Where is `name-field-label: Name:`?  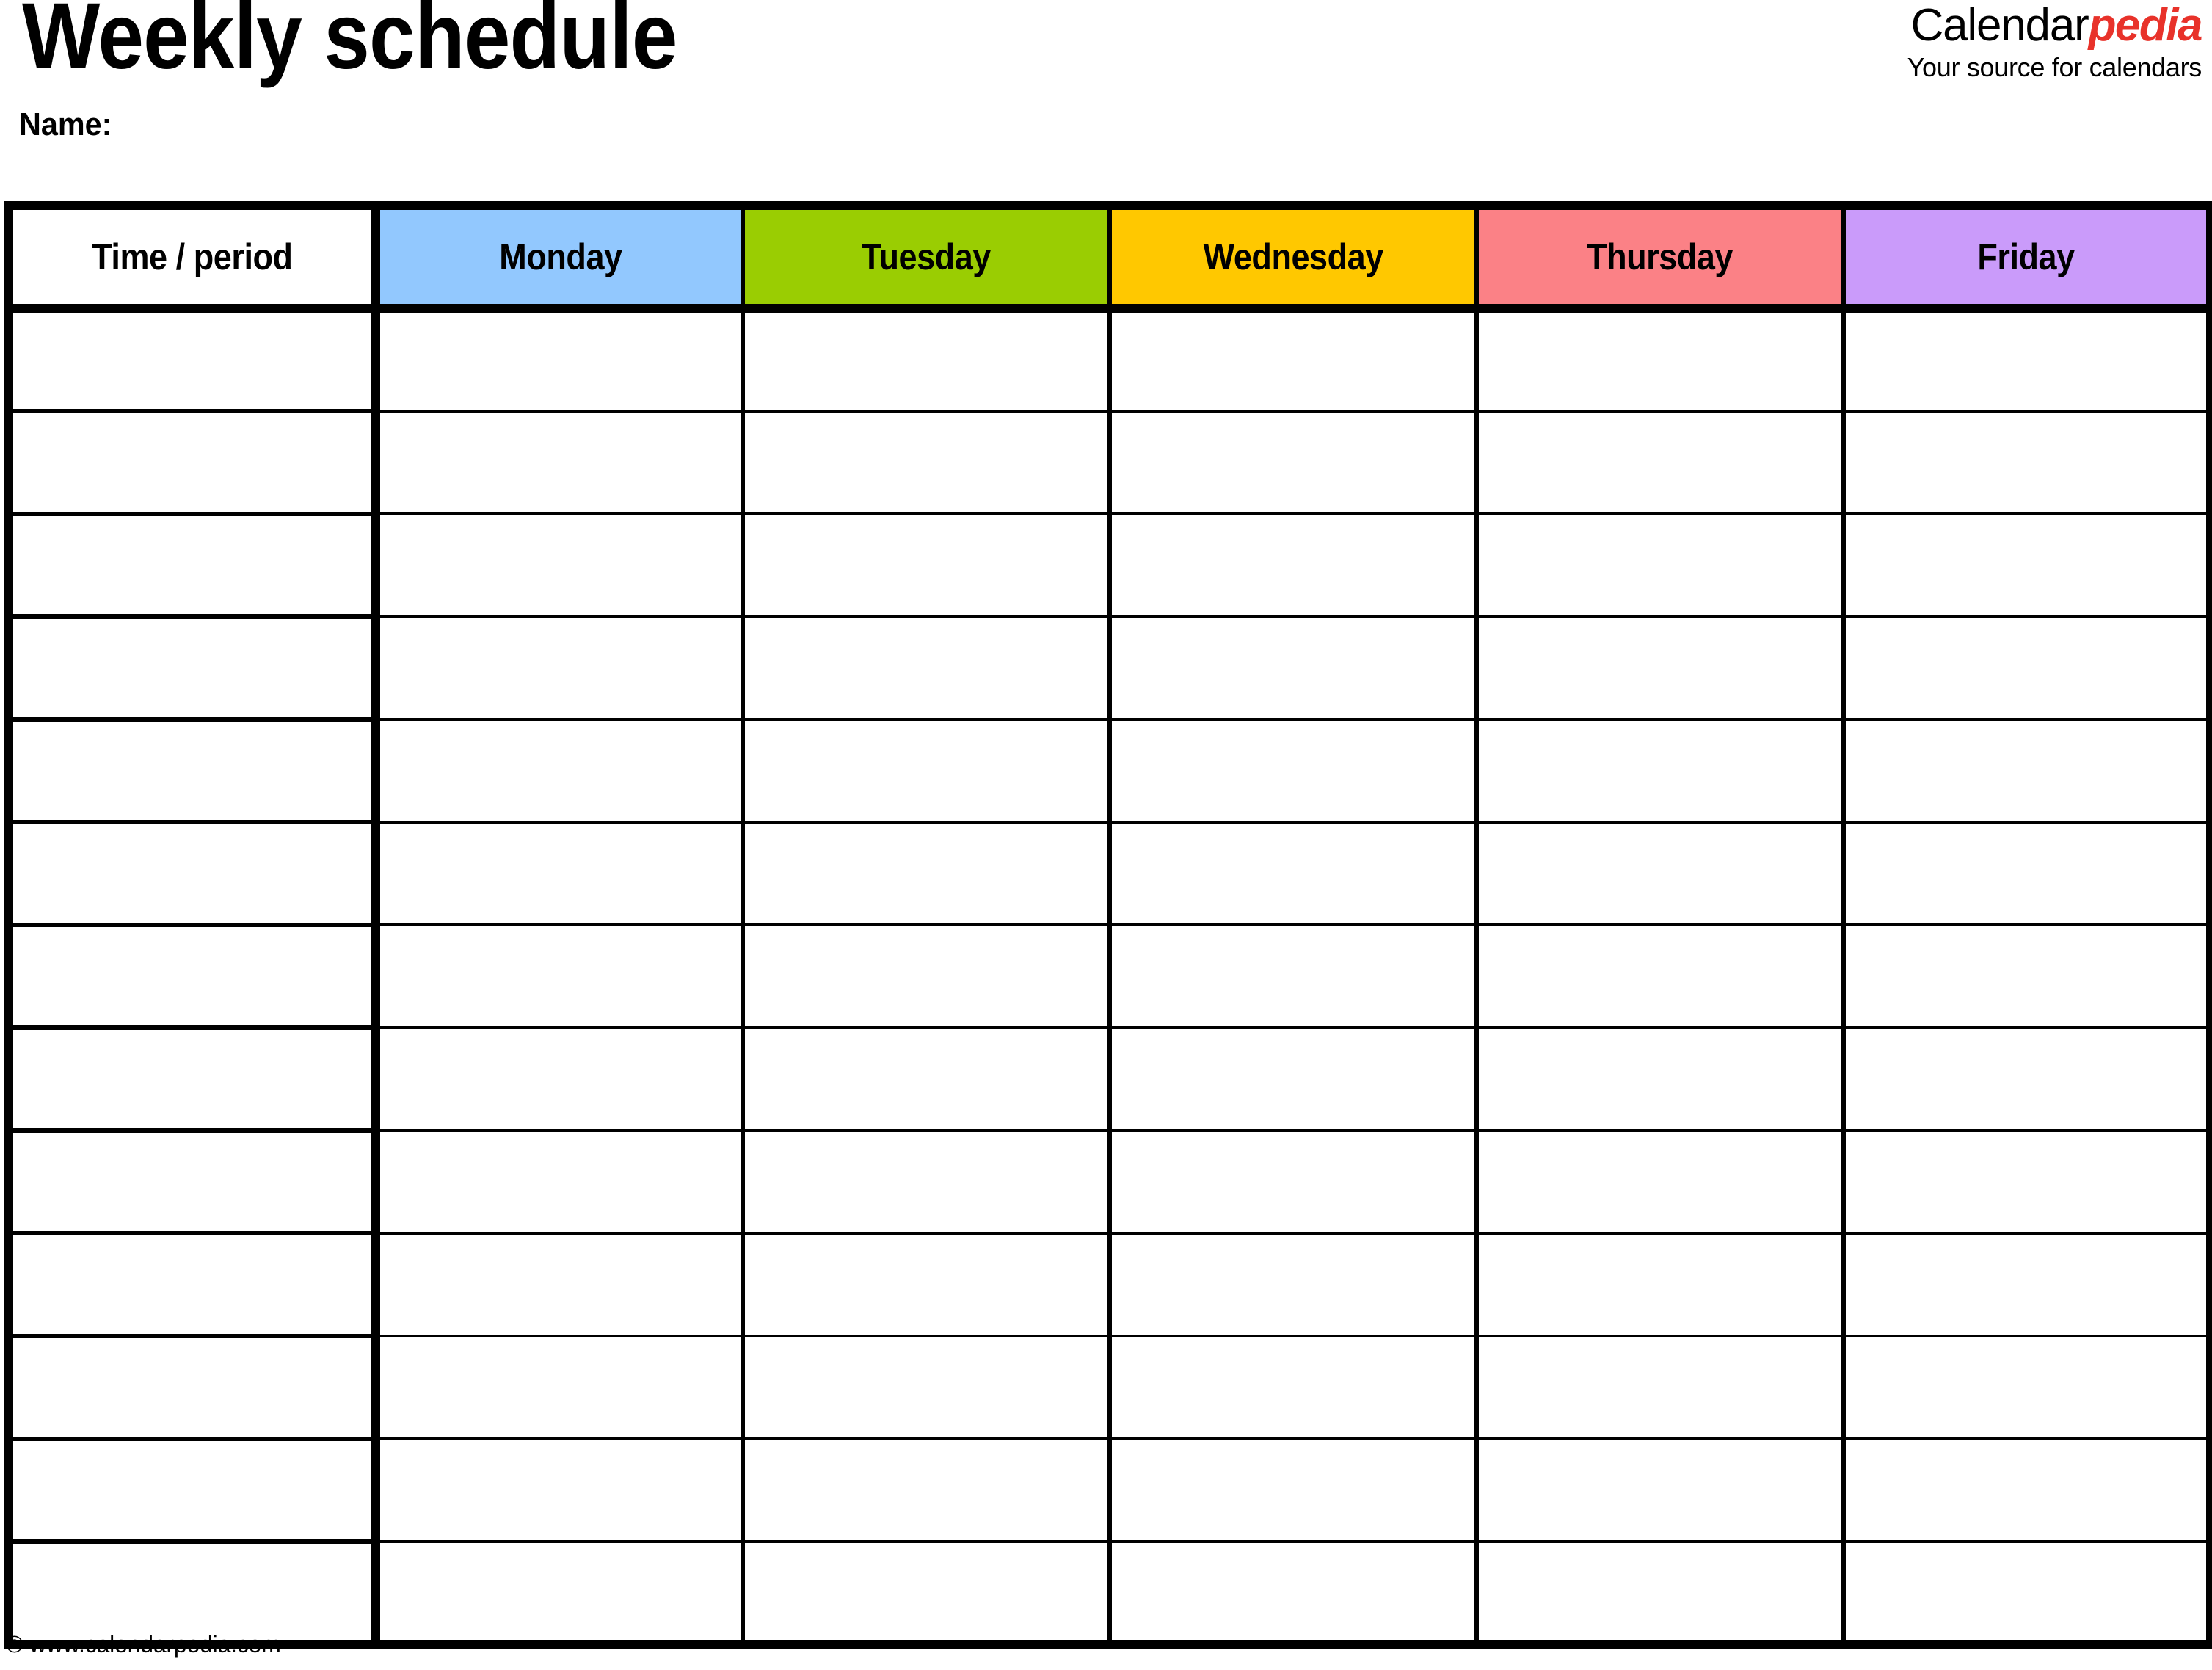
name-field-label: Name: is located at coordinates (65, 124).